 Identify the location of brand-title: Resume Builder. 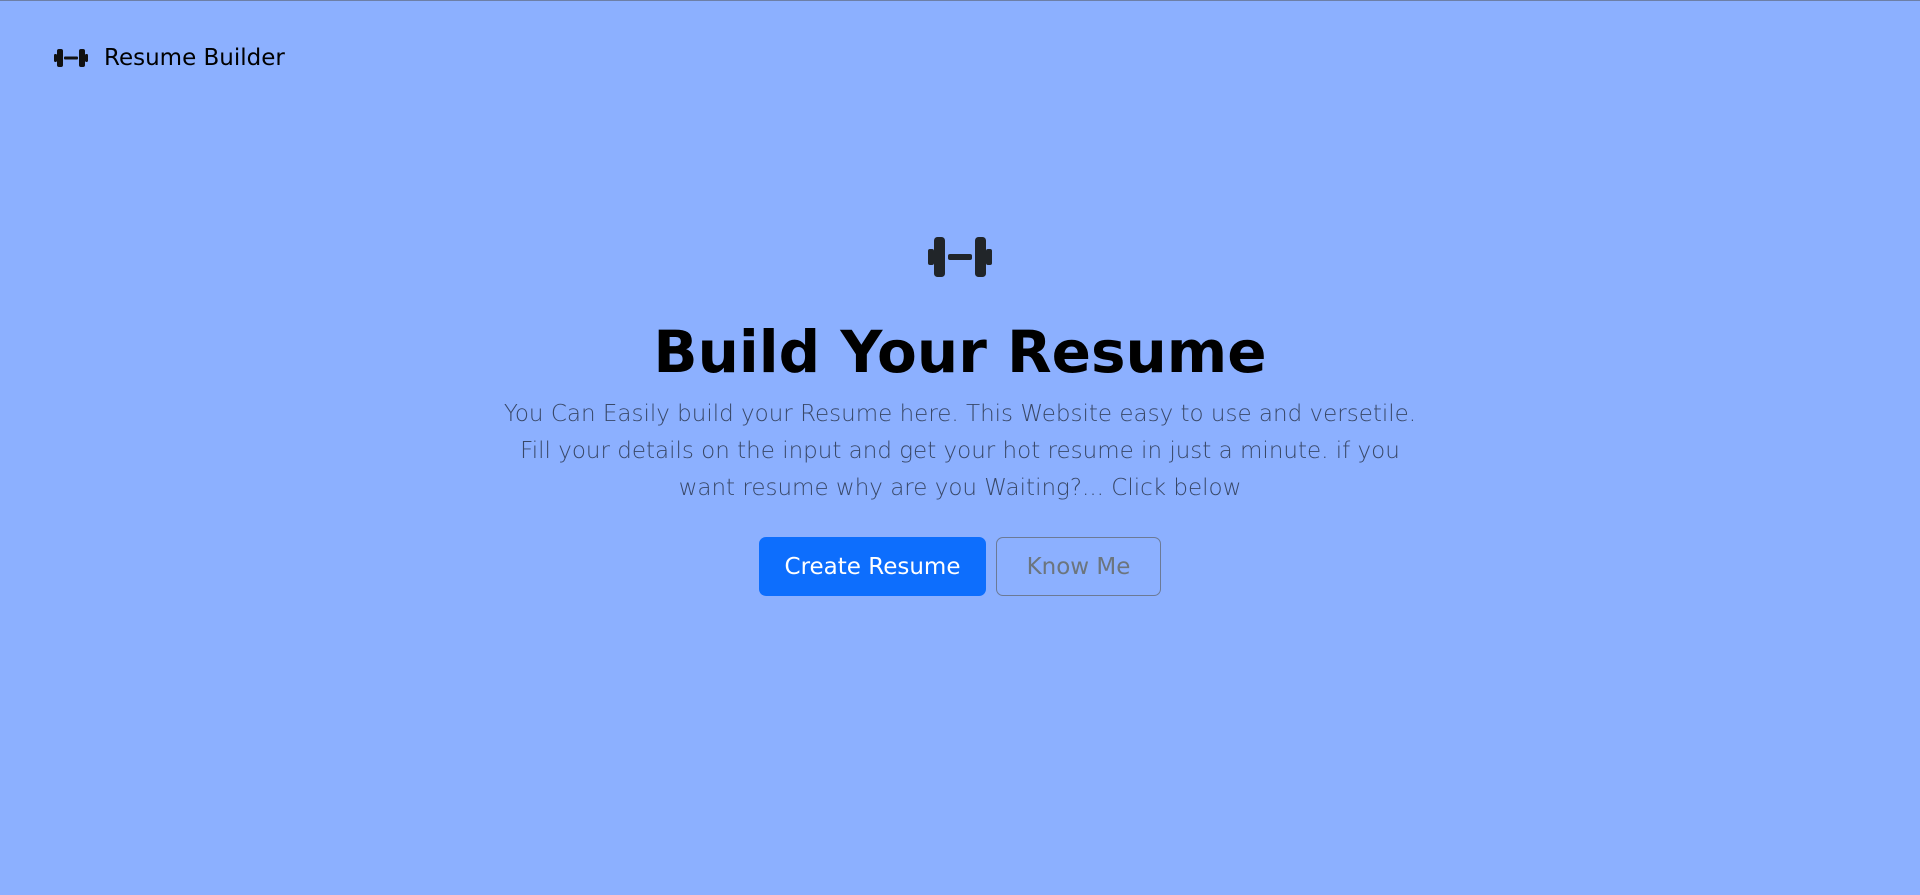
(194, 58).